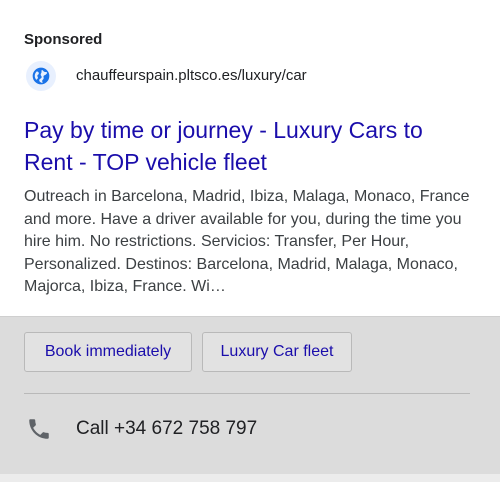  I want to click on sponsored-label: Sponsored, so click(63, 39).